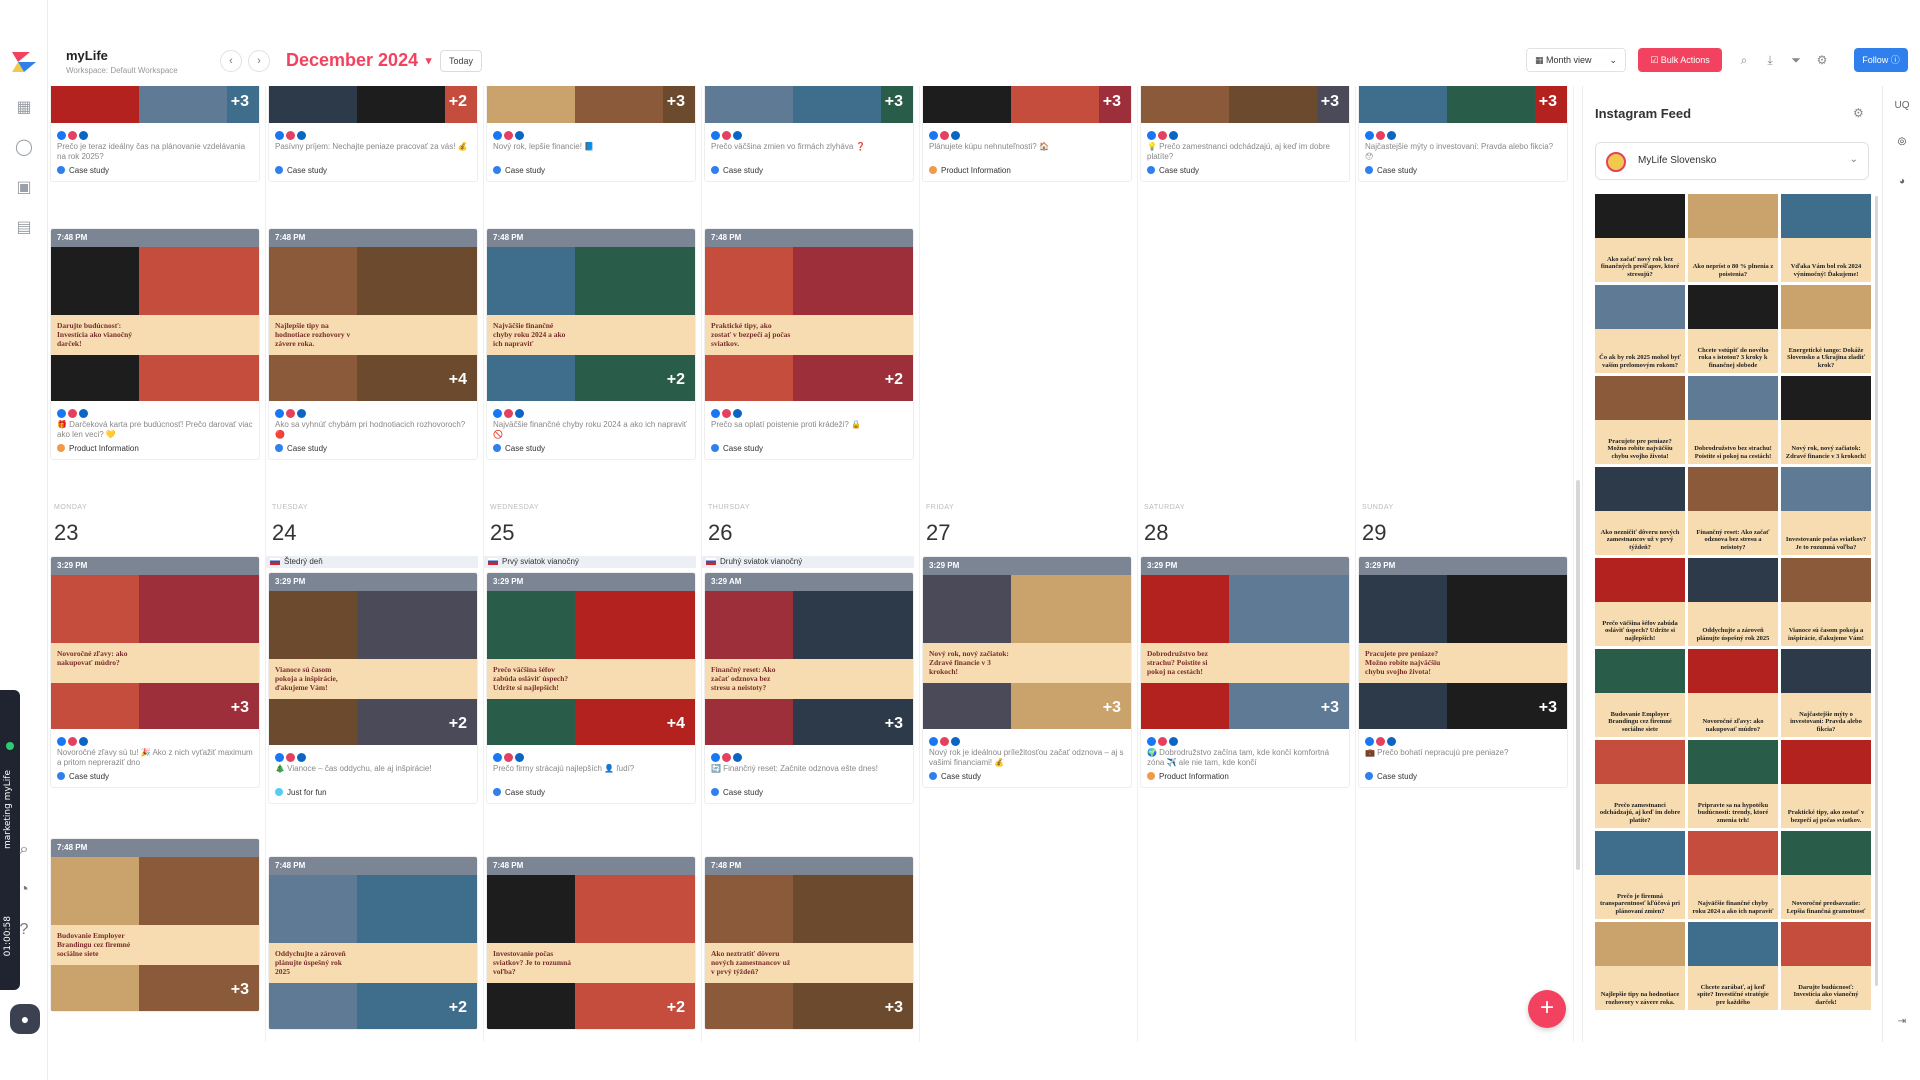 The image size is (1920, 1080). I want to click on account-selector: MyLife Slovensko ⌄, so click(1732, 161).